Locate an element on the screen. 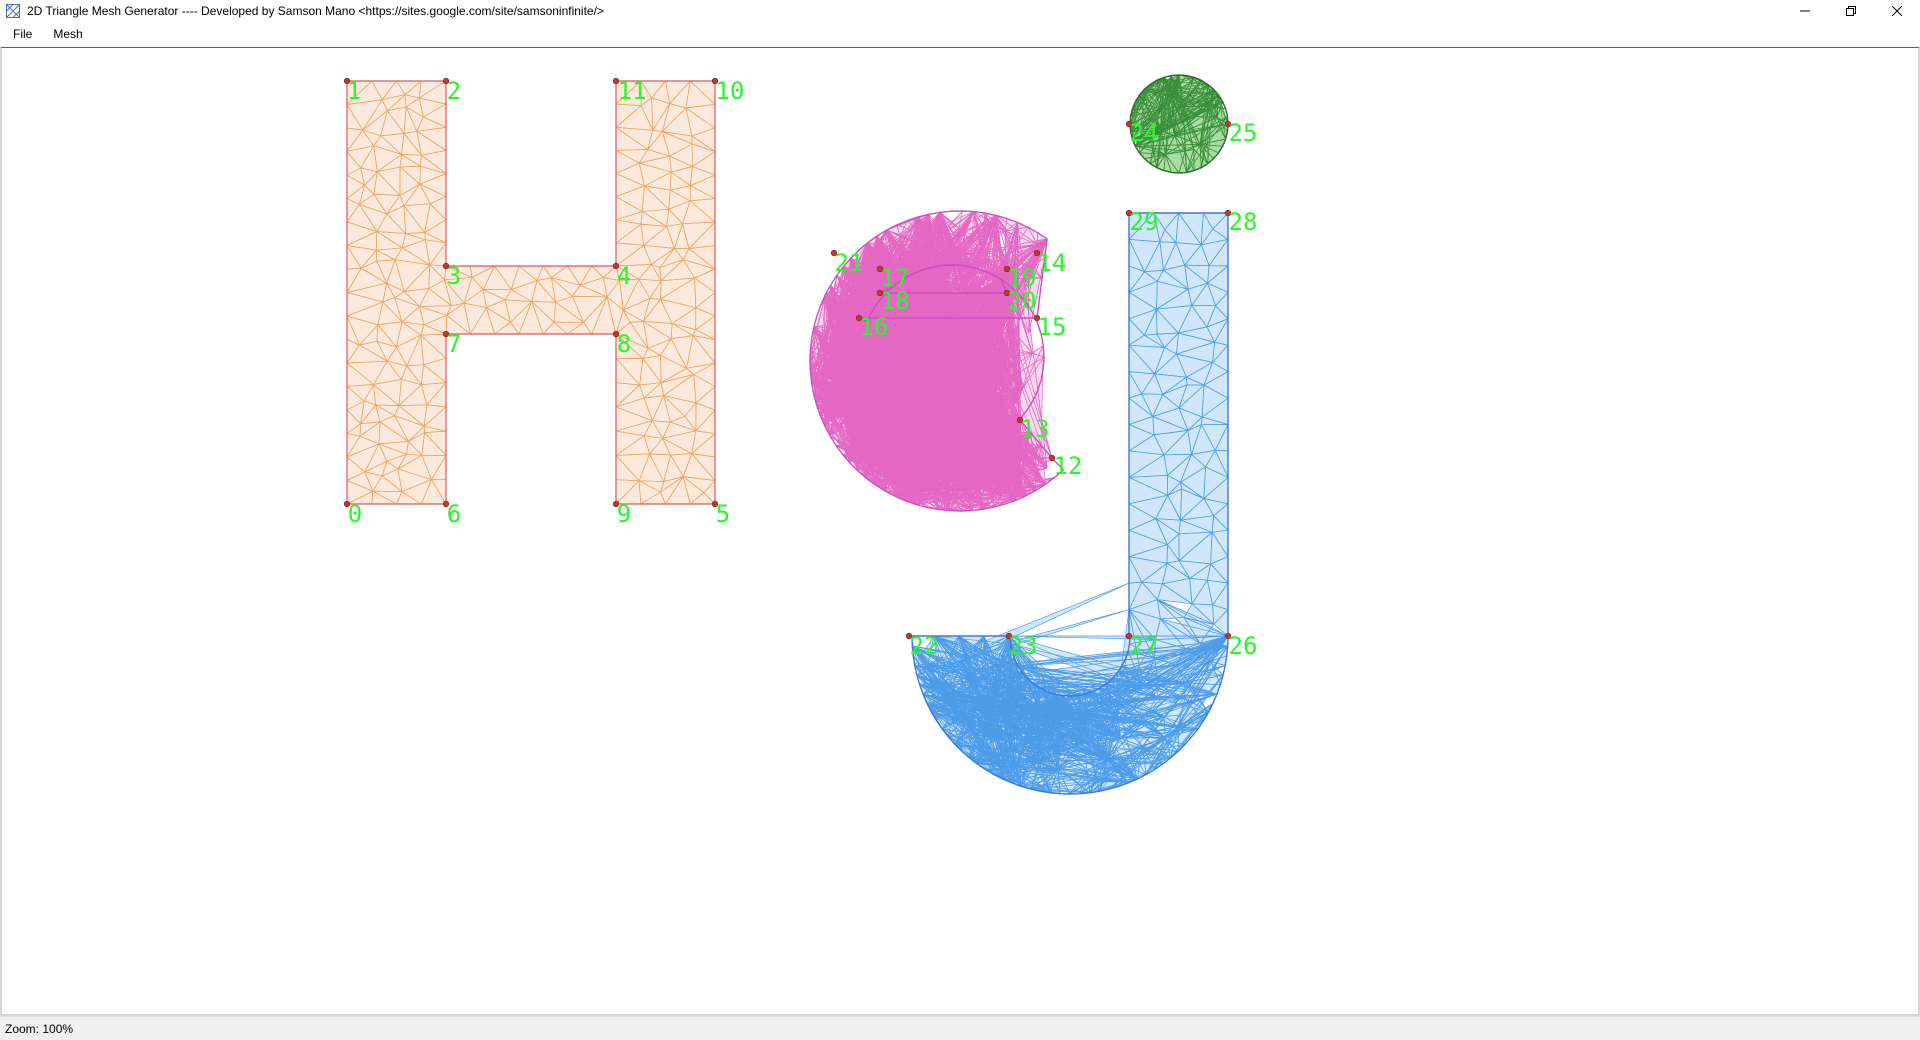 This screenshot has width=1920, height=1040. status-bar: Zoom: 100% is located at coordinates (960, 1028).